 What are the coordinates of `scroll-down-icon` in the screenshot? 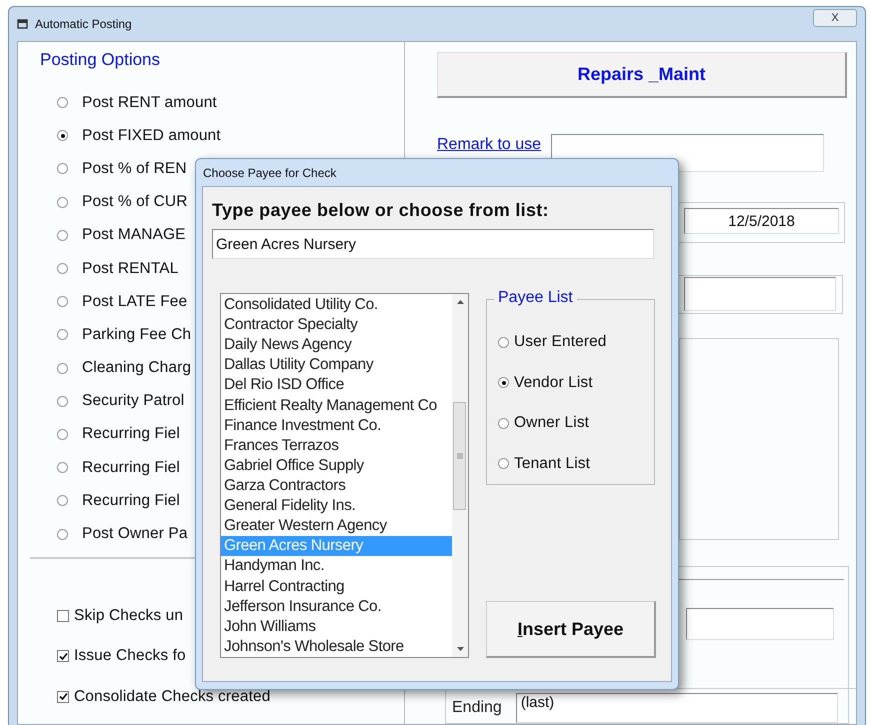 It's located at (460, 649).